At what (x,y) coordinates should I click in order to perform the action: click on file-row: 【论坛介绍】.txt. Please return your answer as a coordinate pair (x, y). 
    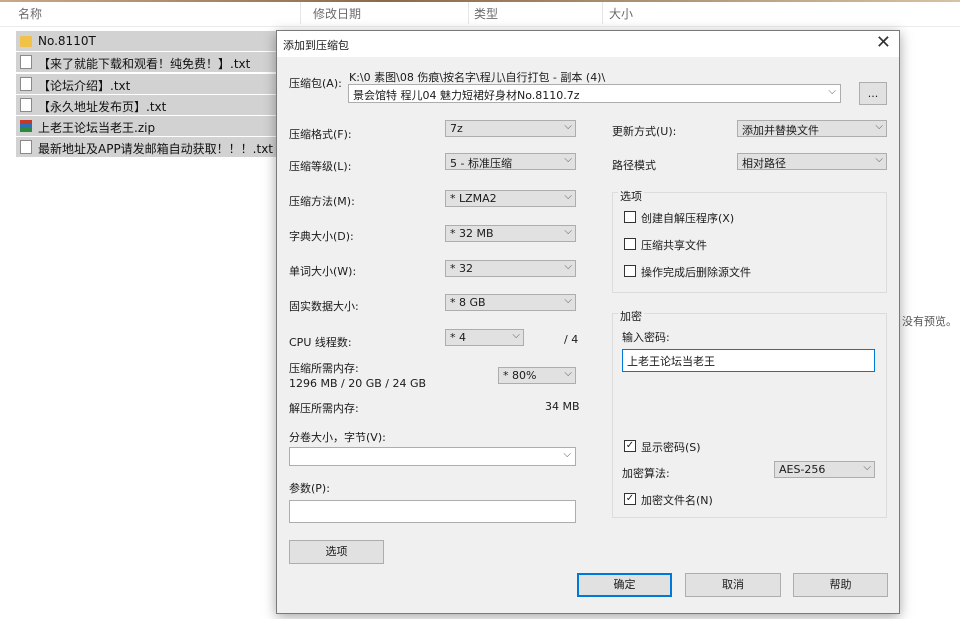
    Looking at the image, I should click on (151, 83).